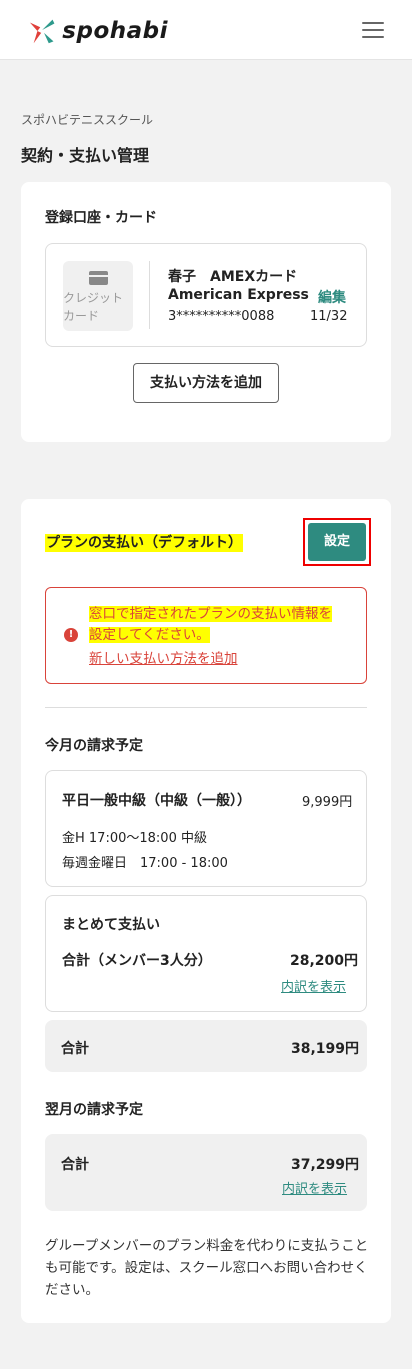 The image size is (412, 1369). What do you see at coordinates (75, 1049) in the screenshot?
I see `this-month-total-label: 合計` at bounding box center [75, 1049].